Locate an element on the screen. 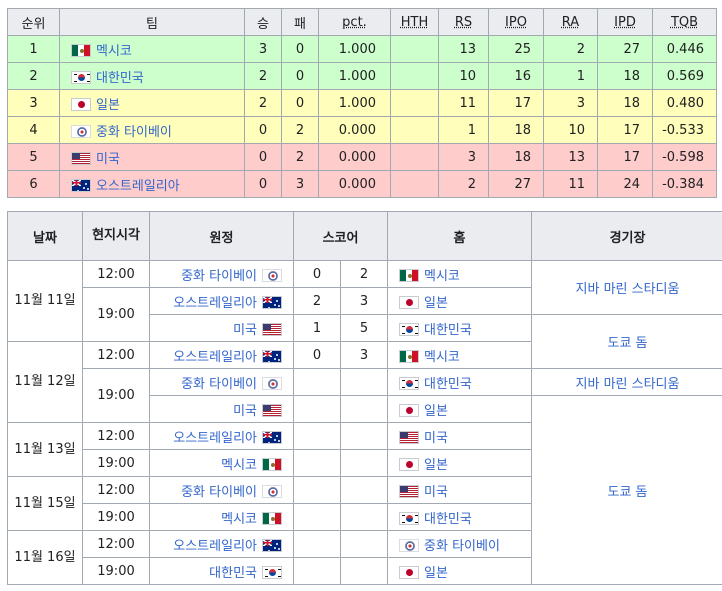  team-cell: 오스트레일리아 is located at coordinates (152, 184).